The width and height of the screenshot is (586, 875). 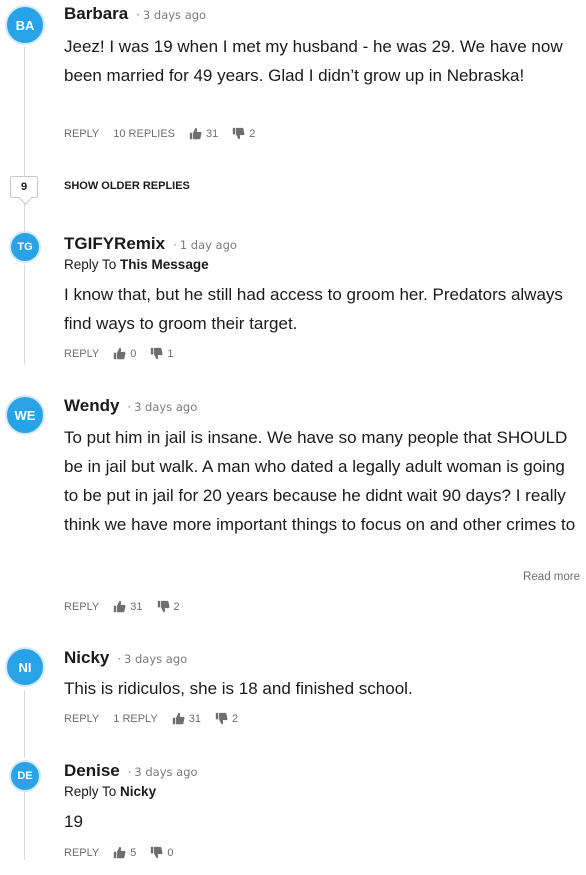 What do you see at coordinates (133, 353) in the screenshot?
I see `like-count: 0` at bounding box center [133, 353].